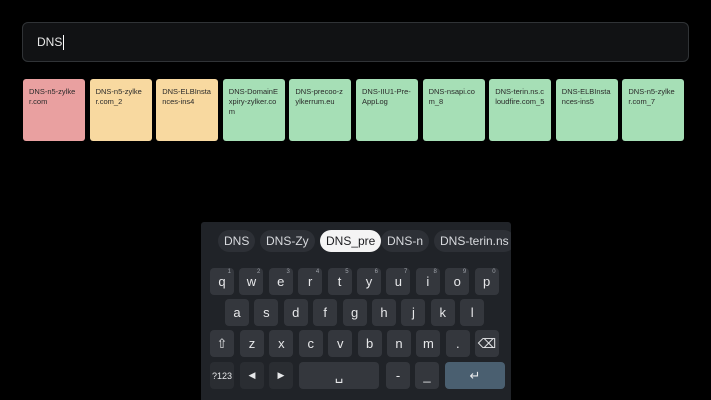 The height and width of the screenshot is (400, 711). I want to click on key-y: y6, so click(369, 281).